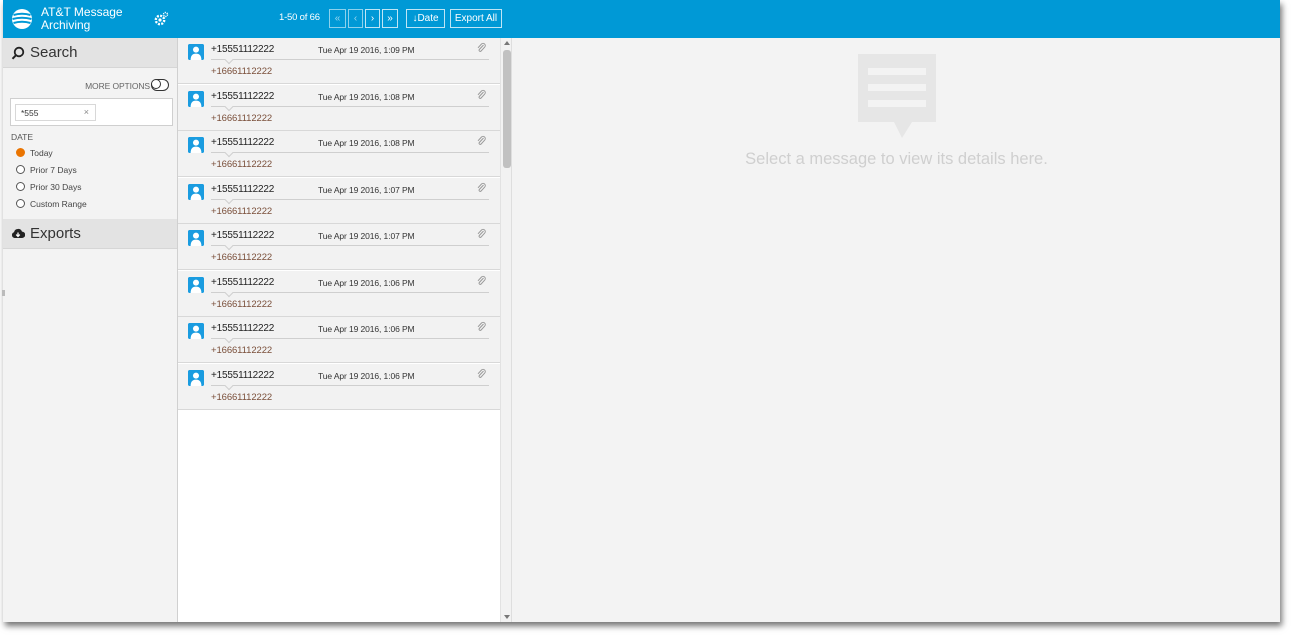  Describe the element at coordinates (476, 18) in the screenshot. I see `export-all-button: Export All` at that location.